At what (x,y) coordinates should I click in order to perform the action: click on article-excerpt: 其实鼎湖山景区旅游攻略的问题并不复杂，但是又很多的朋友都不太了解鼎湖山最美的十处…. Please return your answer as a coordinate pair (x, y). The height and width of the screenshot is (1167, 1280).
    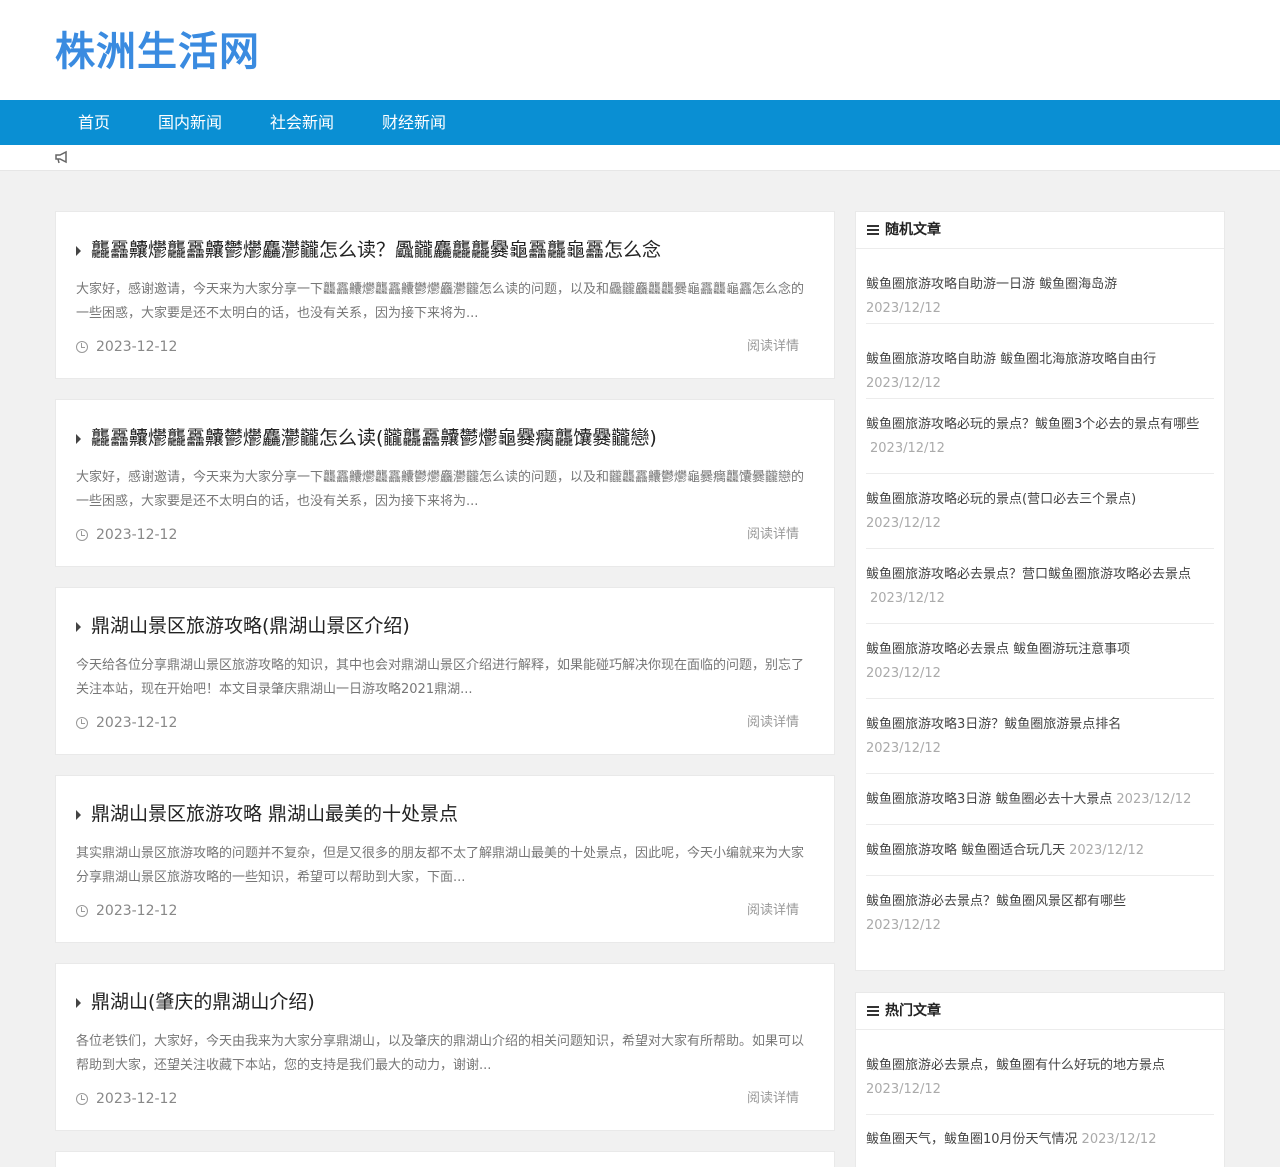
    Looking at the image, I should click on (440, 865).